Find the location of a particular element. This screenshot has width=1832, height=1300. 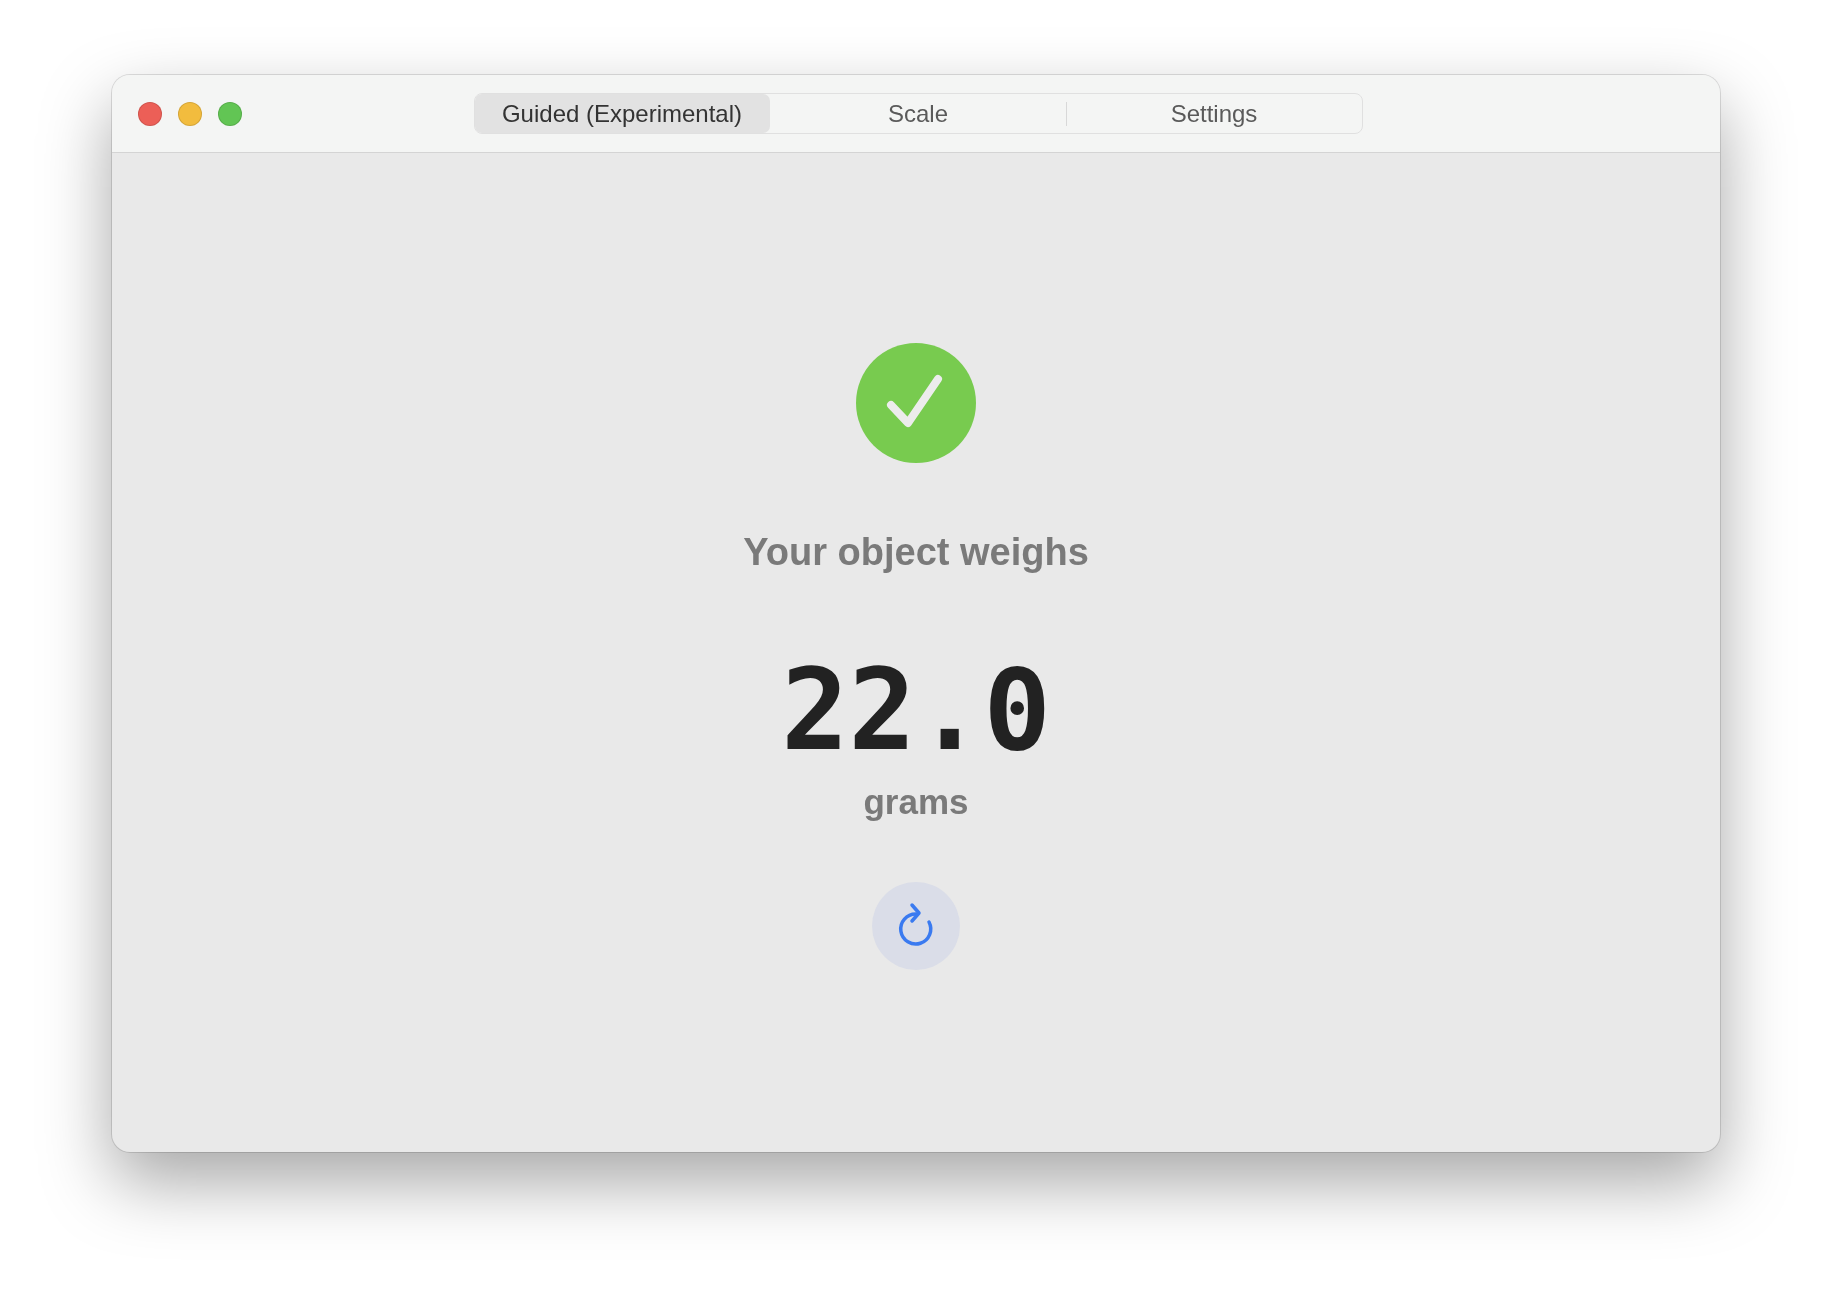

minimize-button is located at coordinates (190, 114).